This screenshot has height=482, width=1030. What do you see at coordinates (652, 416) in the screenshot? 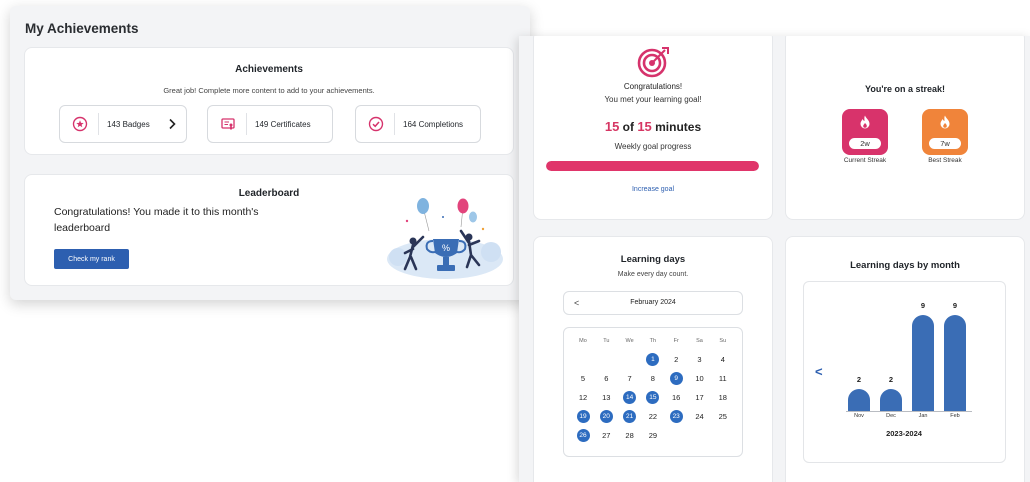
I see `calendar-day: 22` at bounding box center [652, 416].